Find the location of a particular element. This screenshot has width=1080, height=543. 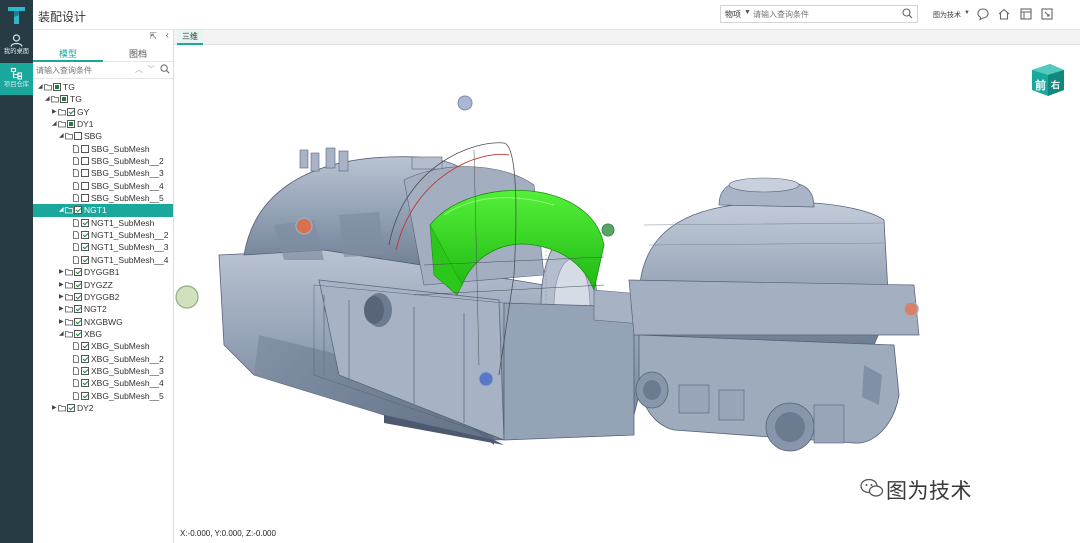

rail-item-label: 项目仓库 is located at coordinates (16, 84).